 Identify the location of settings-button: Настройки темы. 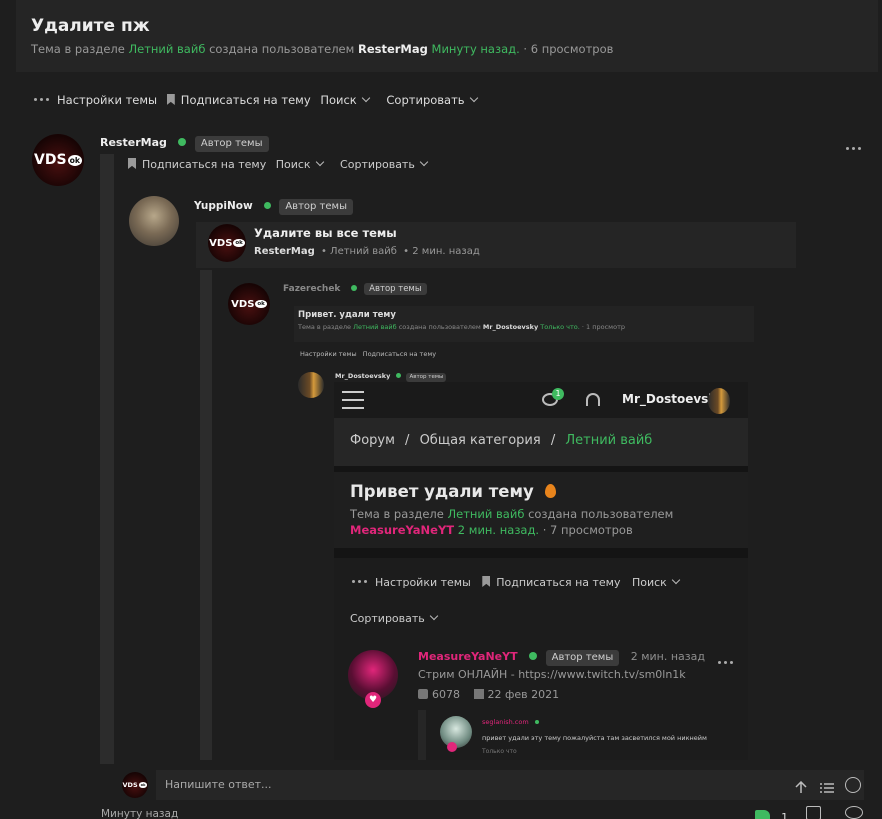
(95, 100).